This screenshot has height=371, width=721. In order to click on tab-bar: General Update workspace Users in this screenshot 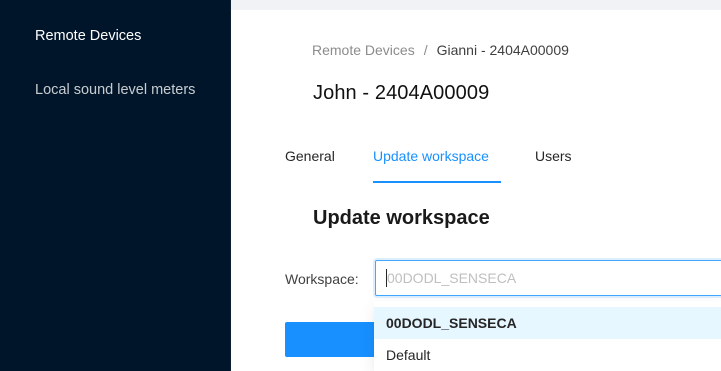, I will do `click(503, 166)`.